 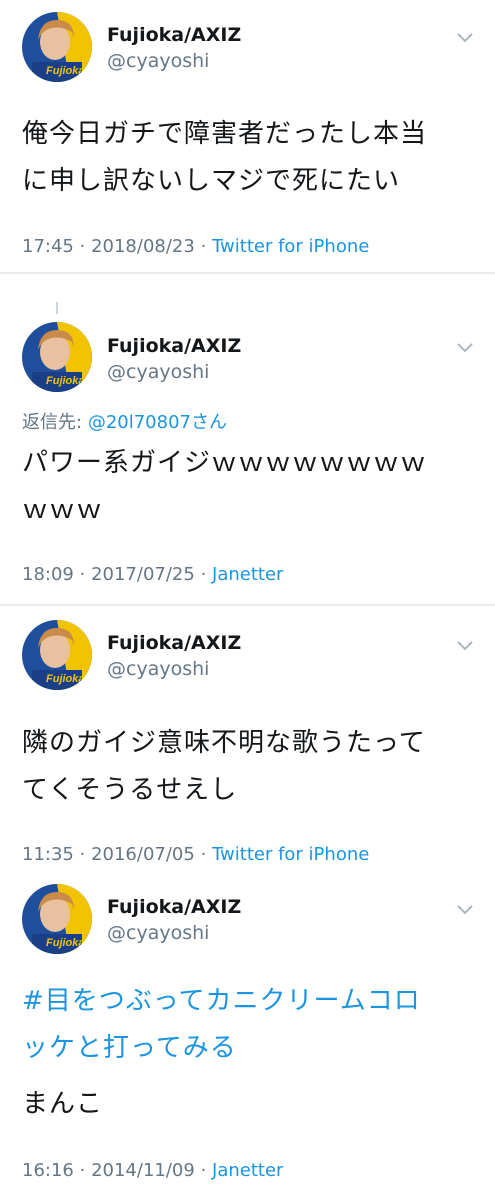 What do you see at coordinates (225, 463) in the screenshot?
I see `tweet-text-line: パワー系ガイジｗｗｗｗｗｗｗｗ` at bounding box center [225, 463].